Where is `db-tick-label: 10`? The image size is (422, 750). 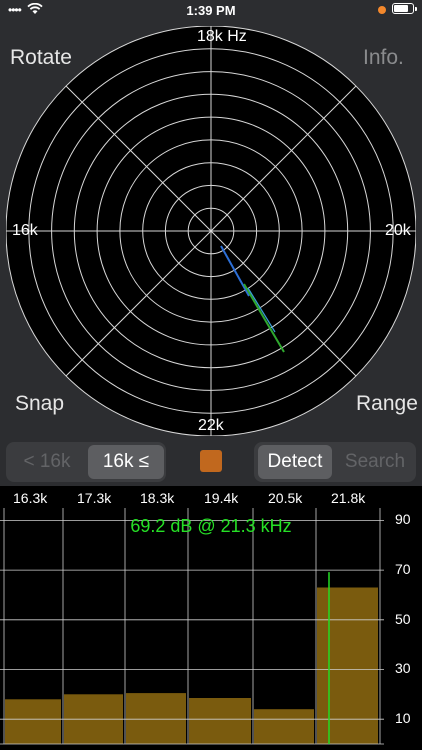 db-tick-label: 10 is located at coordinates (403, 718).